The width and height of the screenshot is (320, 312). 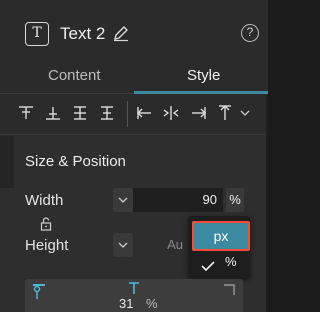 What do you see at coordinates (250, 33) in the screenshot?
I see `help-icon: ?` at bounding box center [250, 33].